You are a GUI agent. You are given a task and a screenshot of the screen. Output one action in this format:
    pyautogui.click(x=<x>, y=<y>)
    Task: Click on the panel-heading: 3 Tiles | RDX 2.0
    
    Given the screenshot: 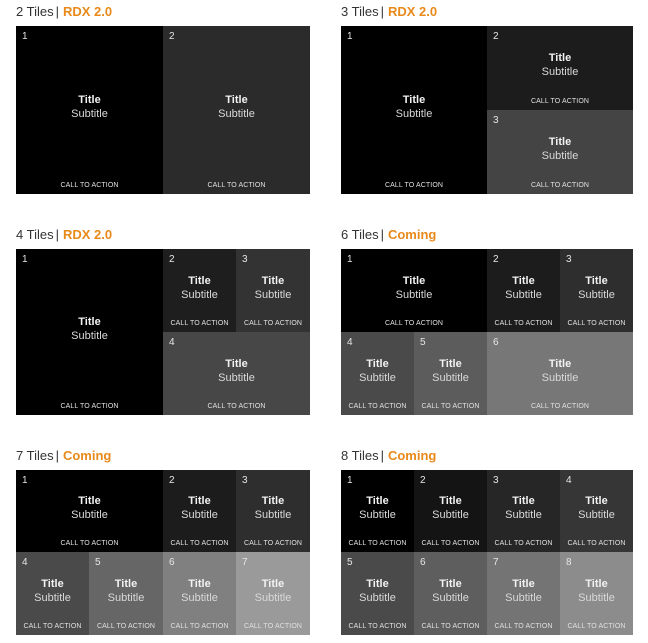 What is the action you would take?
    pyautogui.click(x=389, y=12)
    